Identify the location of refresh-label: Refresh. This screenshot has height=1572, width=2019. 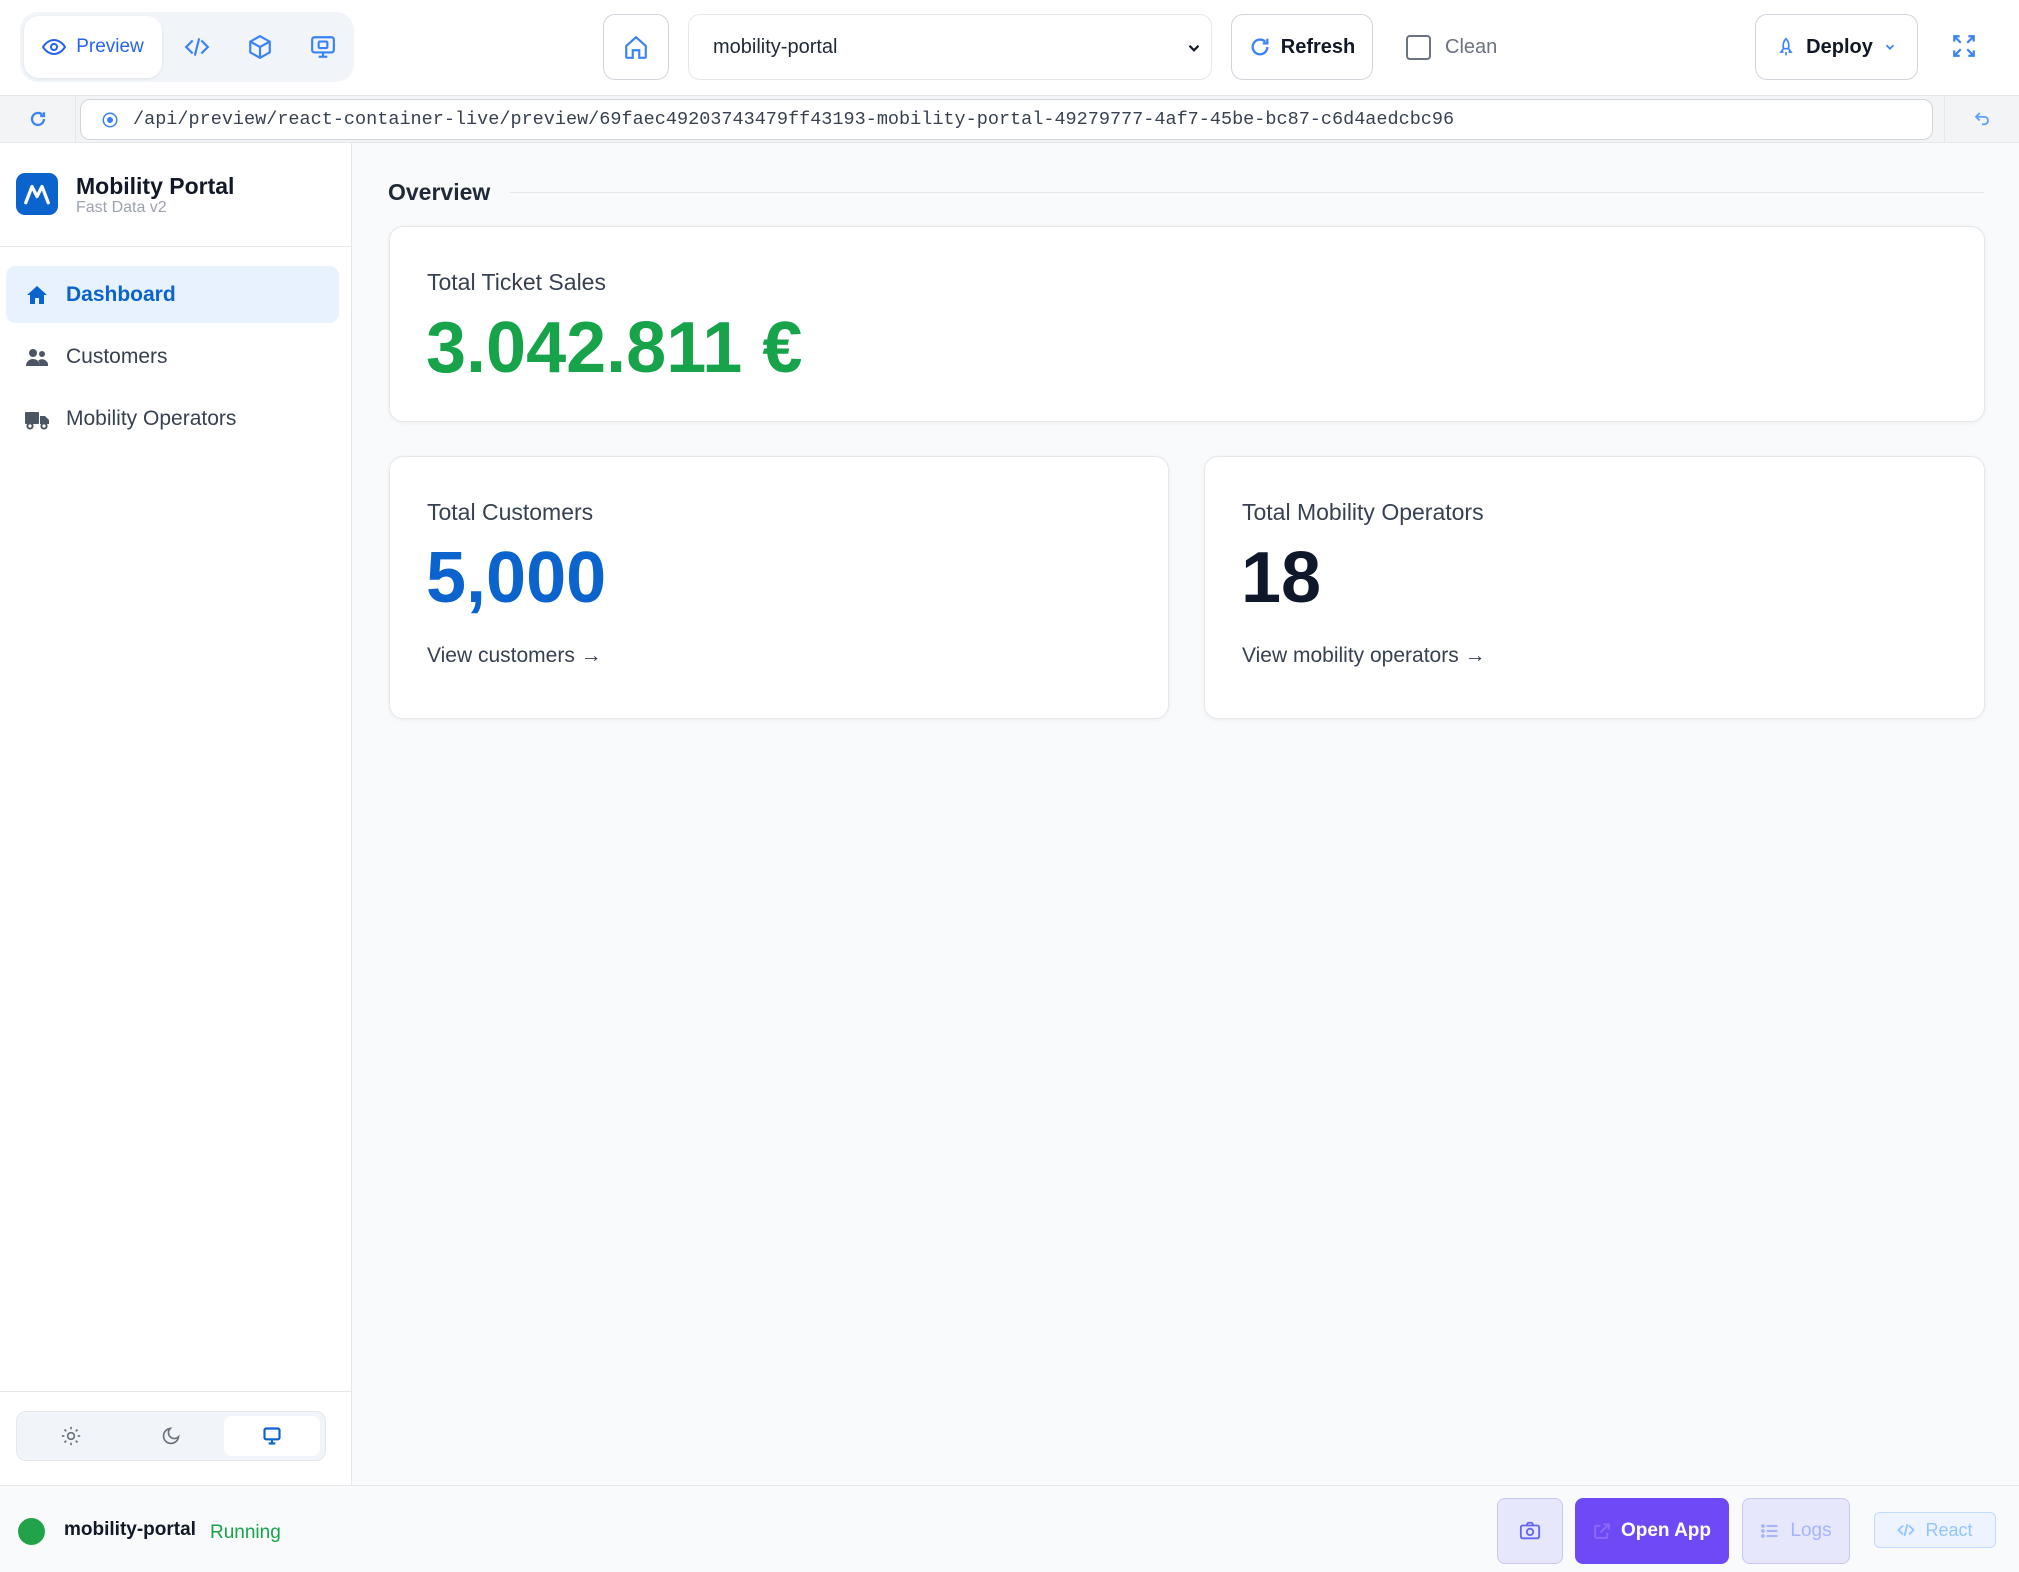
(1318, 46).